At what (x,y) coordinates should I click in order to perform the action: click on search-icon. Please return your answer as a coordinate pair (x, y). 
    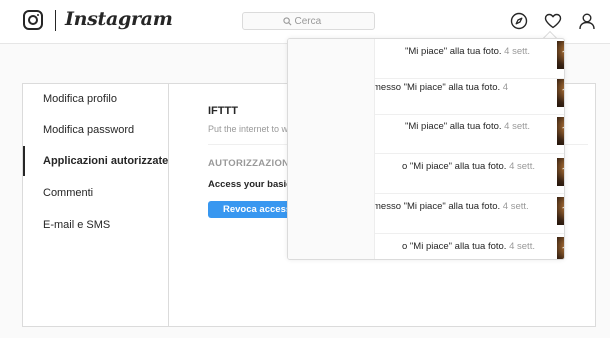
    Looking at the image, I should click on (286, 20).